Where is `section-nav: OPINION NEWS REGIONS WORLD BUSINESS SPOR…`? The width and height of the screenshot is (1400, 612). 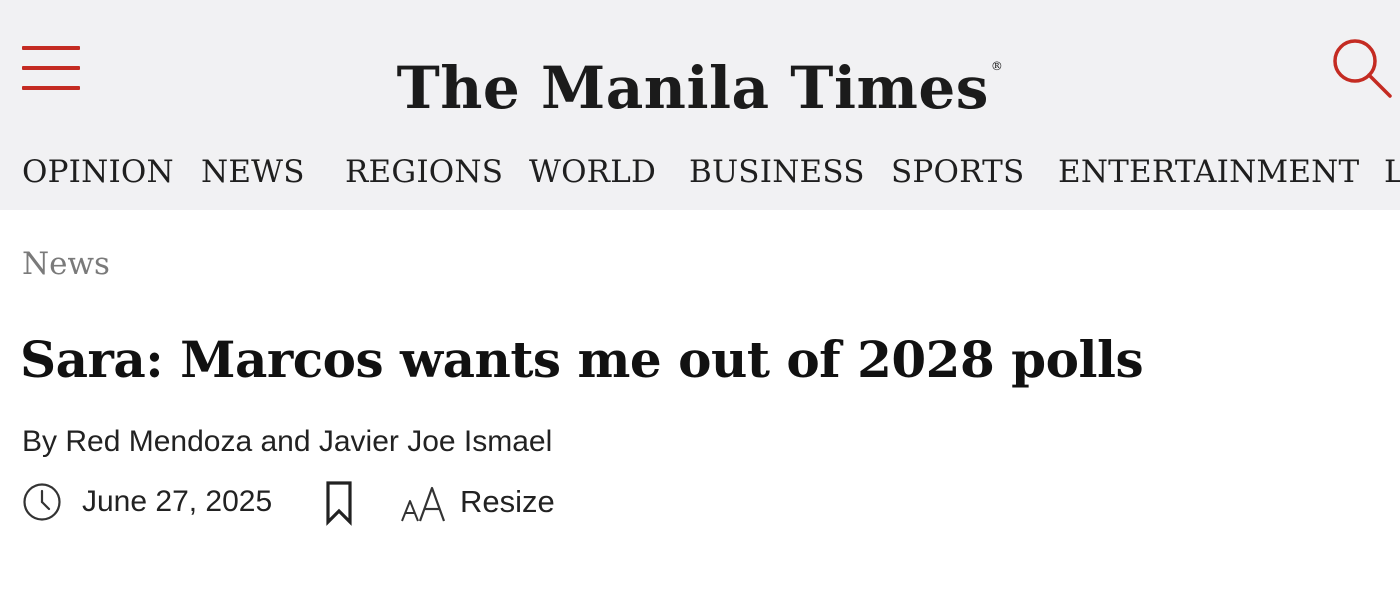 section-nav: OPINION NEWS REGIONS WORLD BUSINESS SPOR… is located at coordinates (700, 172).